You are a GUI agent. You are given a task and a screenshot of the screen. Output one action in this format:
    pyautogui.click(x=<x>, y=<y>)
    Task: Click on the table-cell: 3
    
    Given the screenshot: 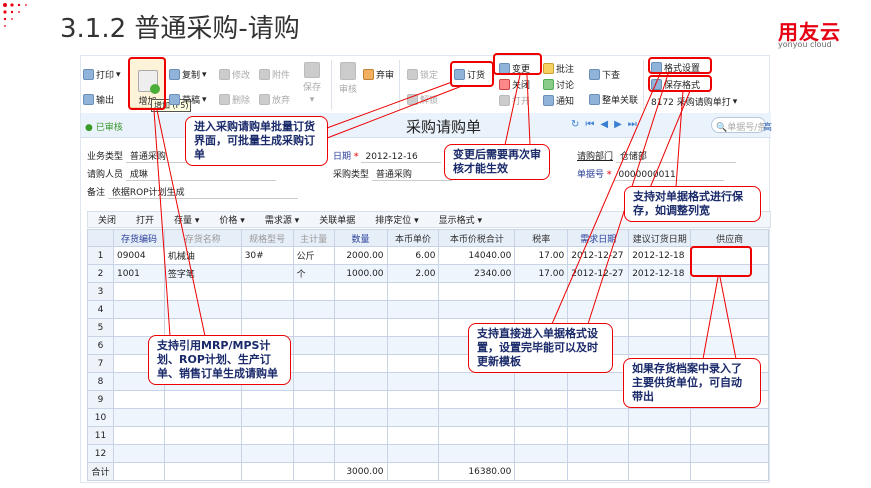 What is the action you would take?
    pyautogui.click(x=100, y=291)
    